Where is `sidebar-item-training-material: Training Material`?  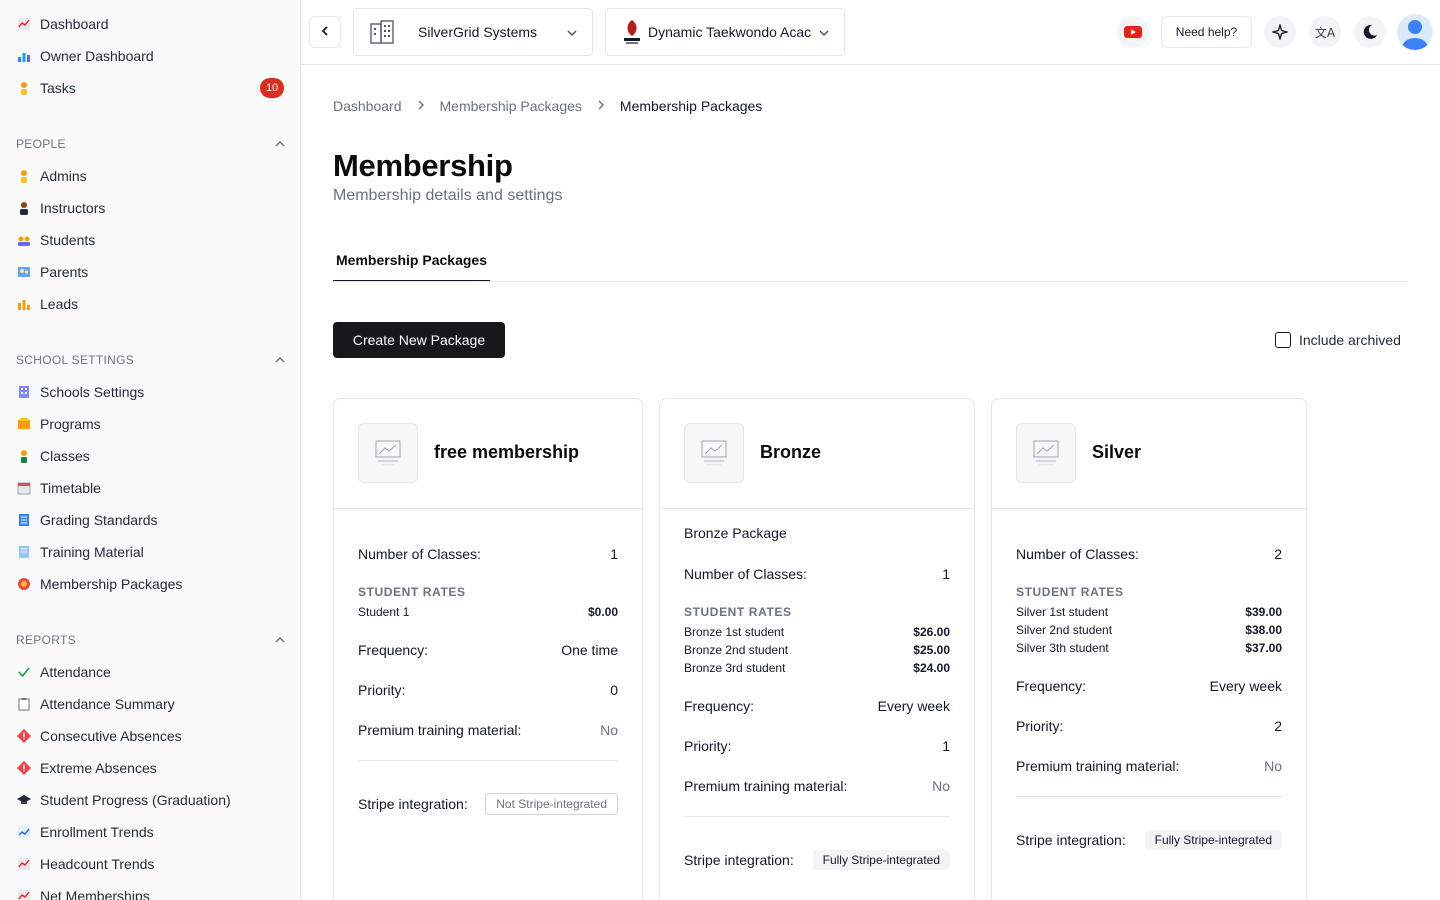
sidebar-item-training-material: Training Material is located at coordinates (150, 552).